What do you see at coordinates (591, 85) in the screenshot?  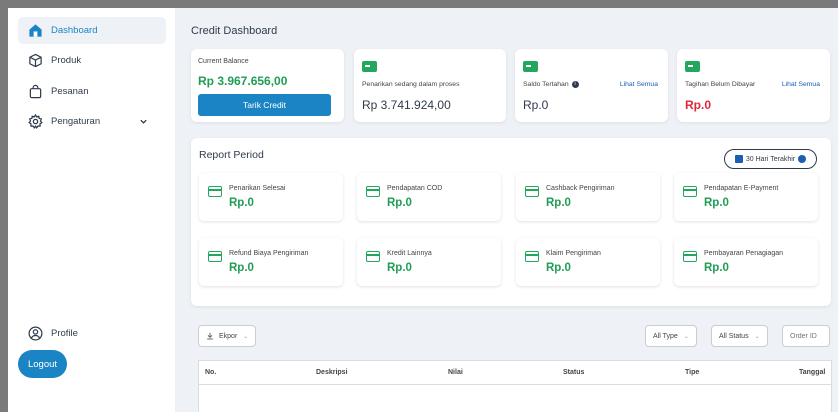 I see `held-balance-card: Saldo Tertahan i Lihat Semua Rp.0` at bounding box center [591, 85].